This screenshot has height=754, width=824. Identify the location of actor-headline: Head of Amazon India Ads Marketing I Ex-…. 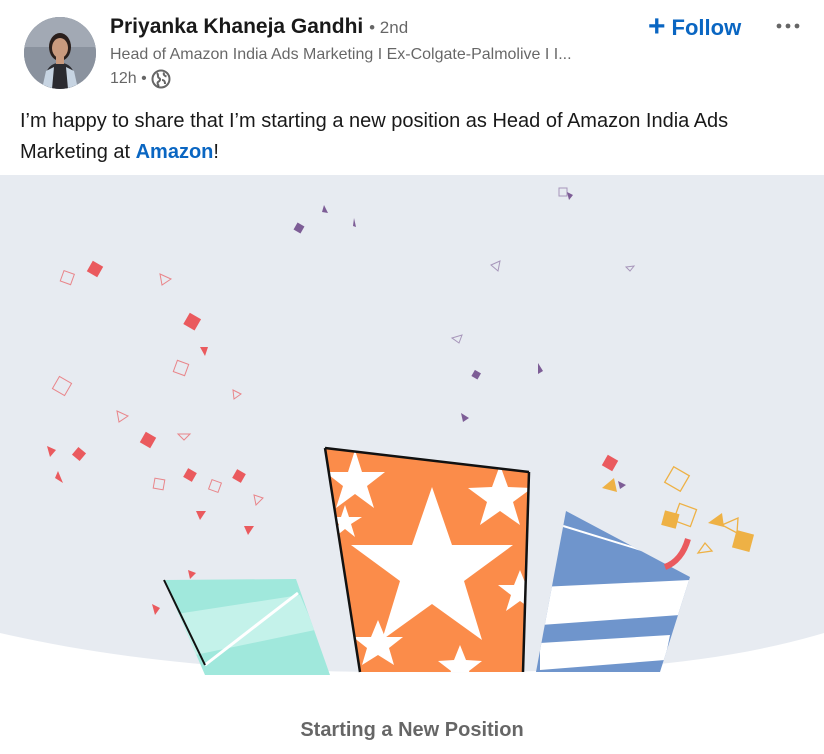
(341, 54).